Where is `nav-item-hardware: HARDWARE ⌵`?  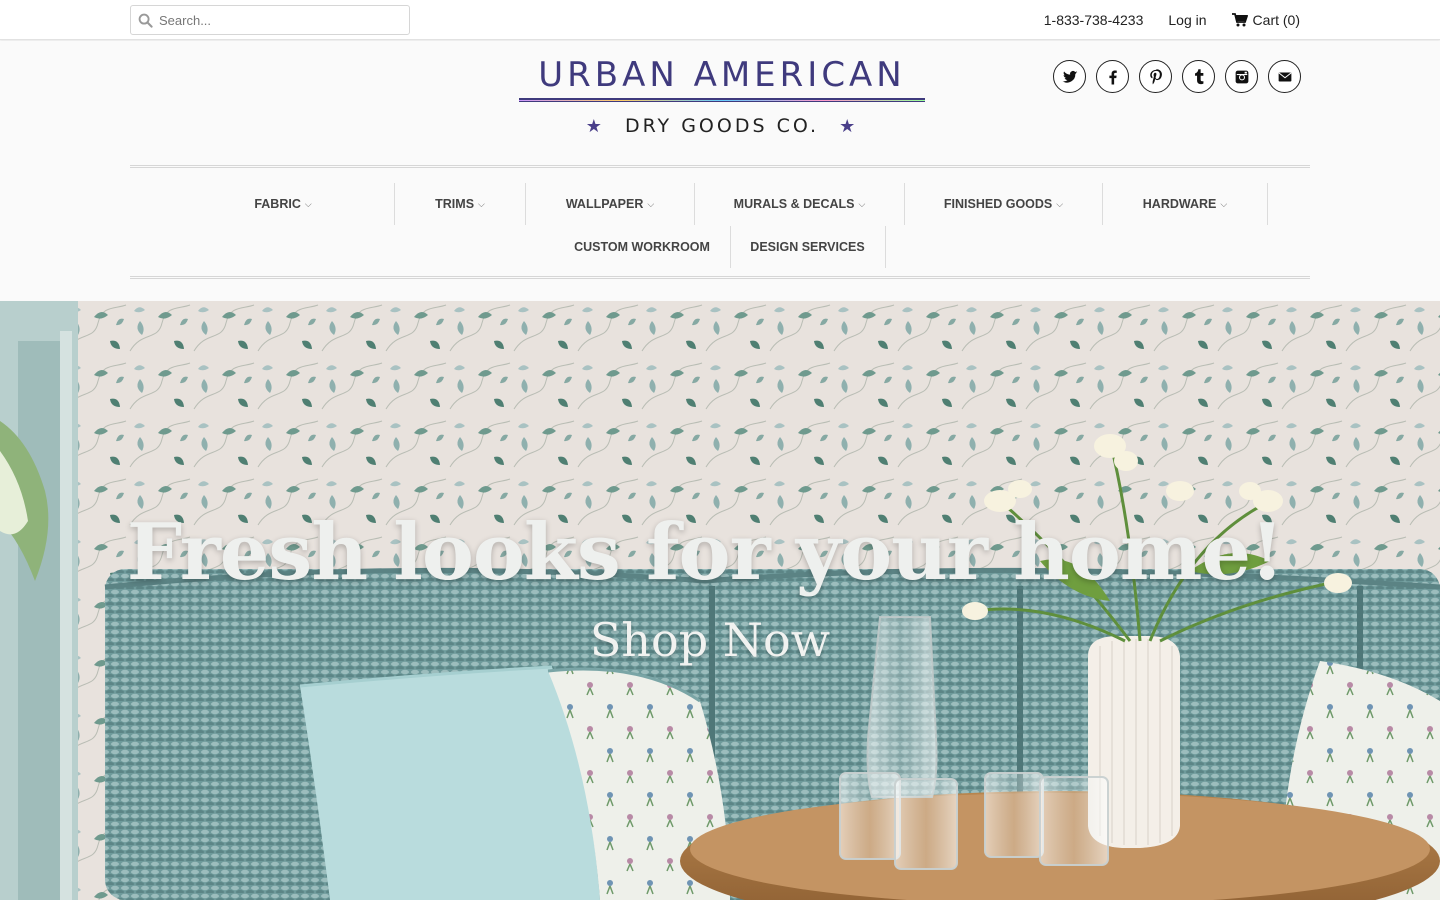 nav-item-hardware: HARDWARE ⌵ is located at coordinates (1185, 204).